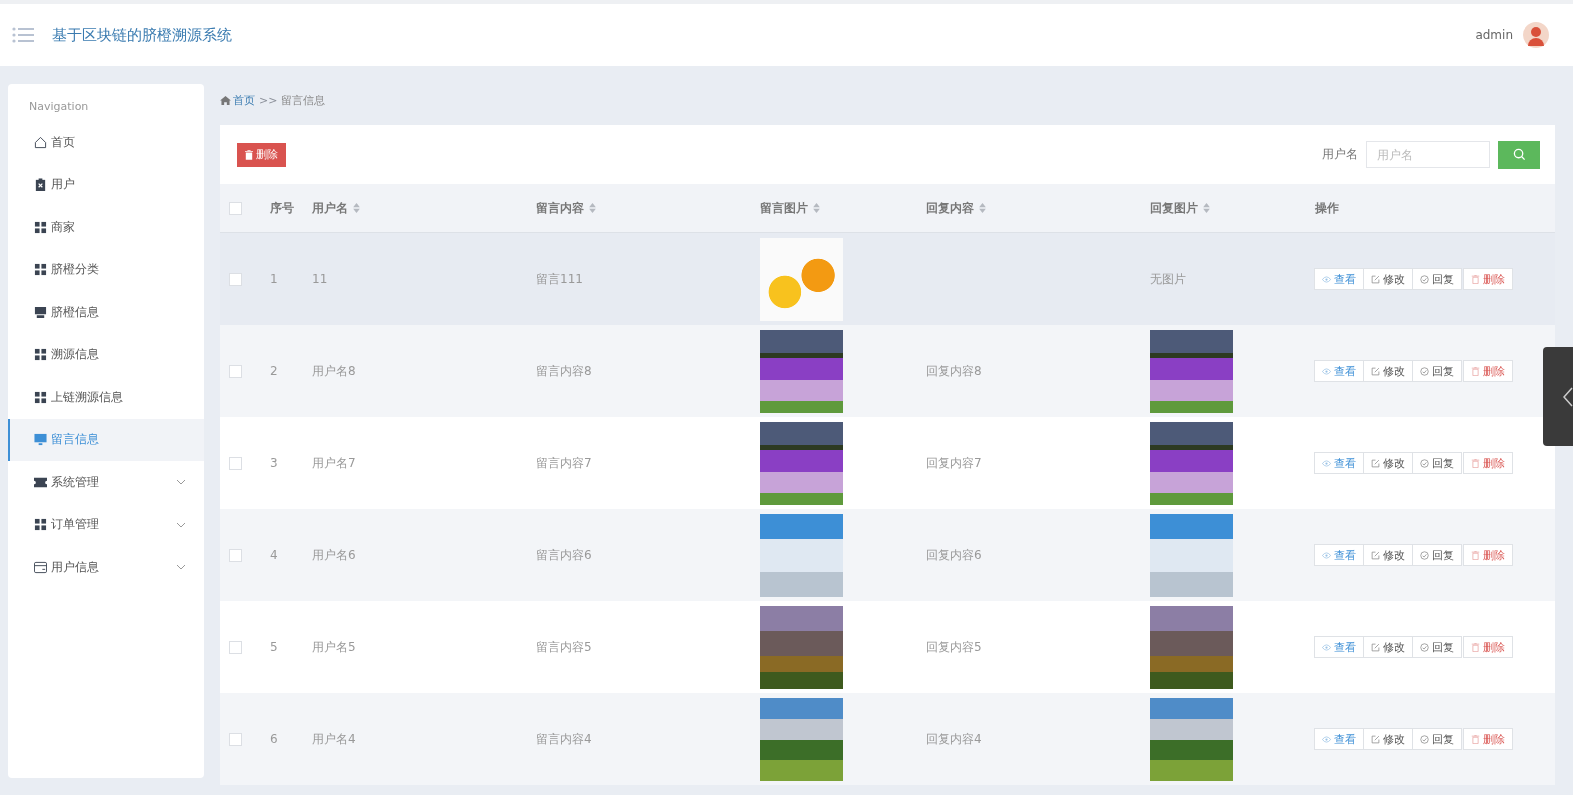  I want to click on table-cell: 回复内容5, so click(954, 647).